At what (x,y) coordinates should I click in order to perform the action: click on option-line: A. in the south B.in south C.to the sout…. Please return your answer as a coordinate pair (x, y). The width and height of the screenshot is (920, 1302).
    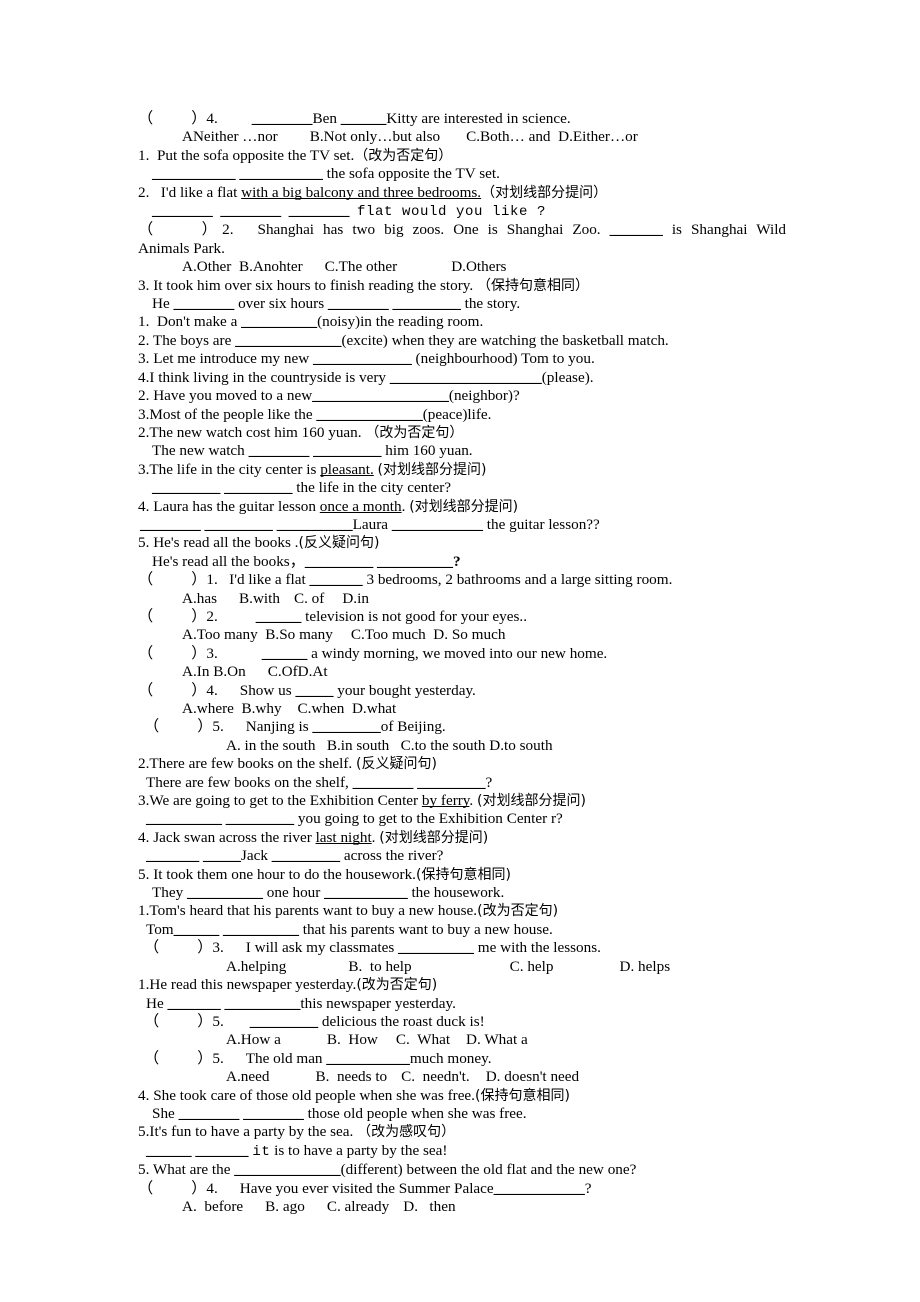
    Looking at the image, I should click on (389, 745).